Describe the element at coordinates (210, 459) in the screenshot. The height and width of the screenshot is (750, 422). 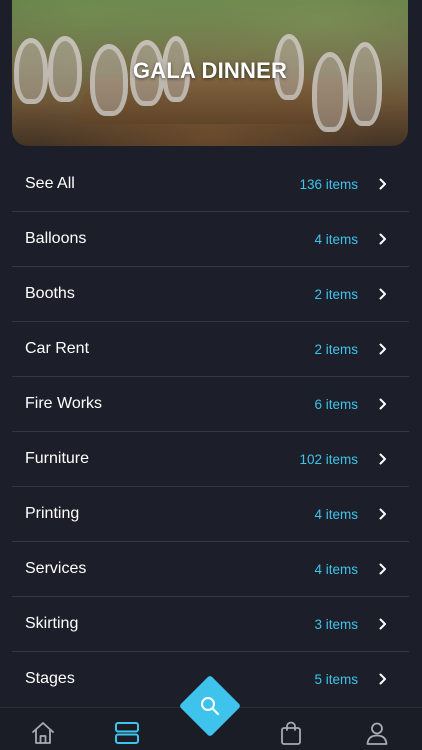
I see `category-row-furniture: Furniture 102 items` at that location.